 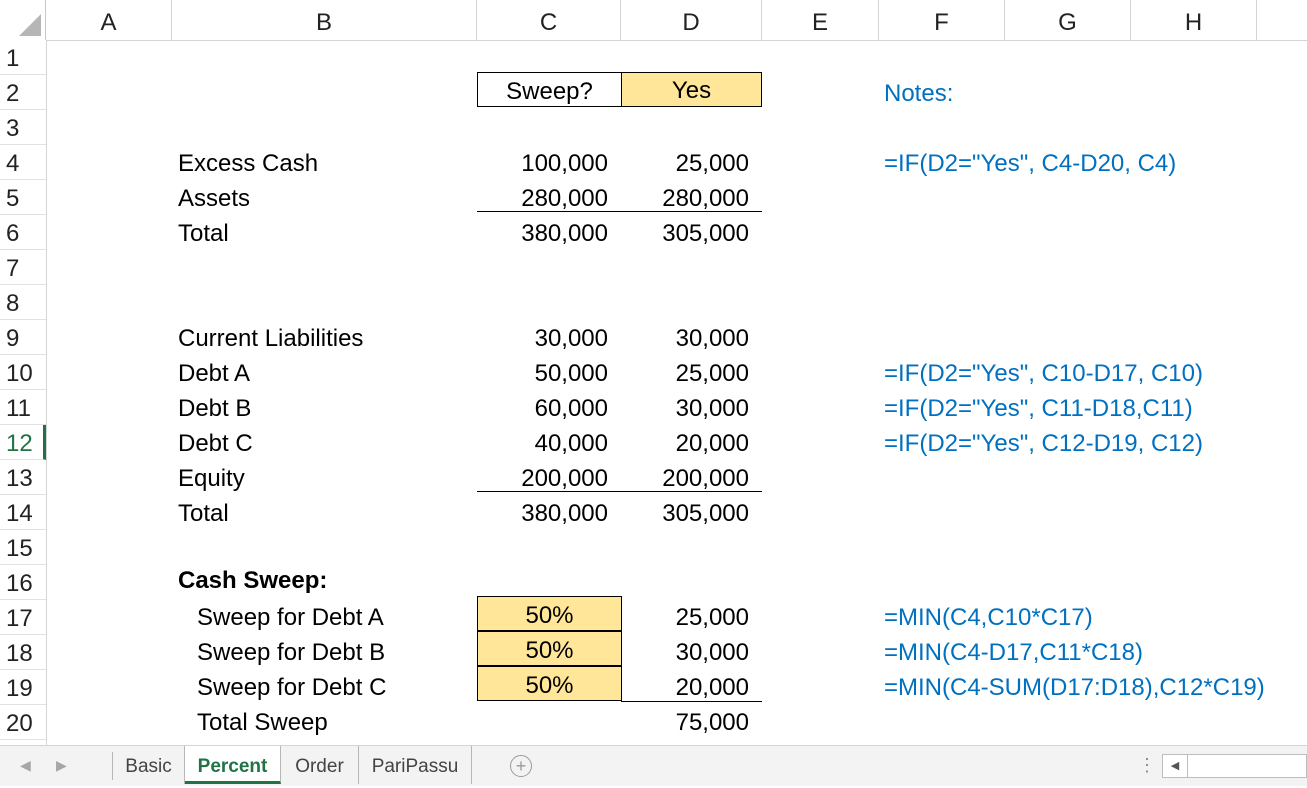 I want to click on cash-sweep-heading: Cash Sweep:, so click(x=253, y=580).